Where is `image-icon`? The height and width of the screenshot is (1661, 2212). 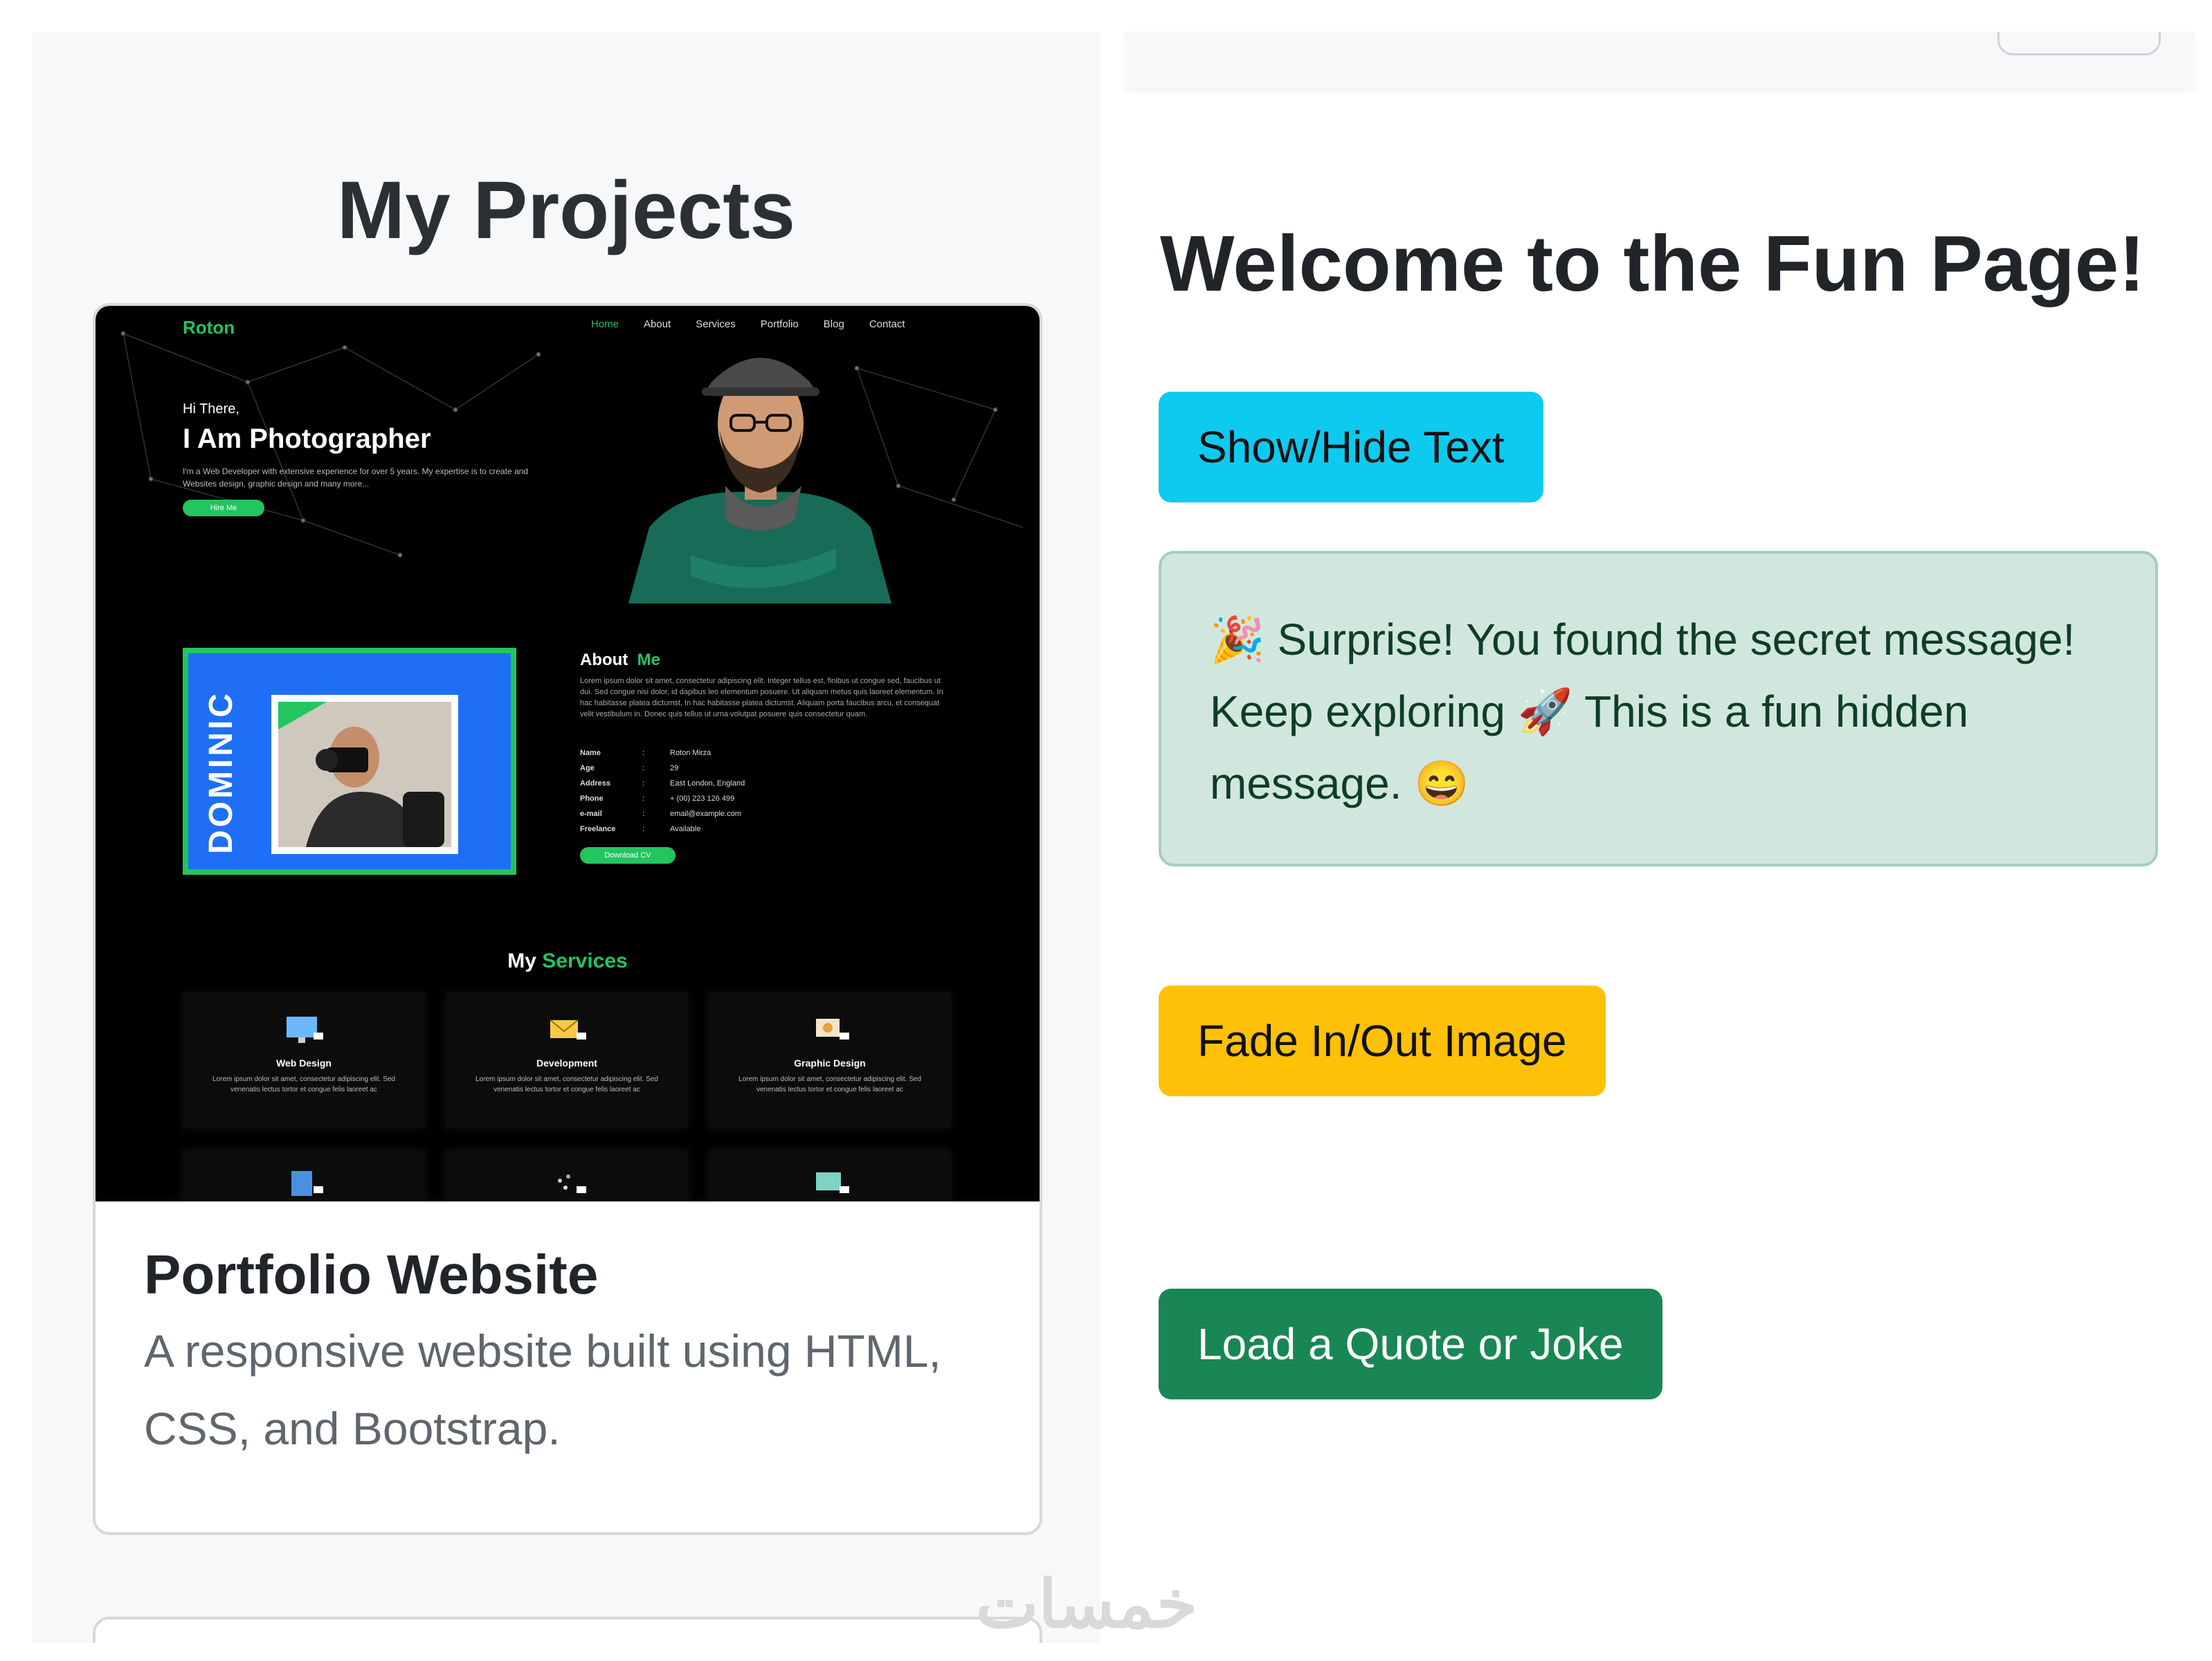 image-icon is located at coordinates (832, 1182).